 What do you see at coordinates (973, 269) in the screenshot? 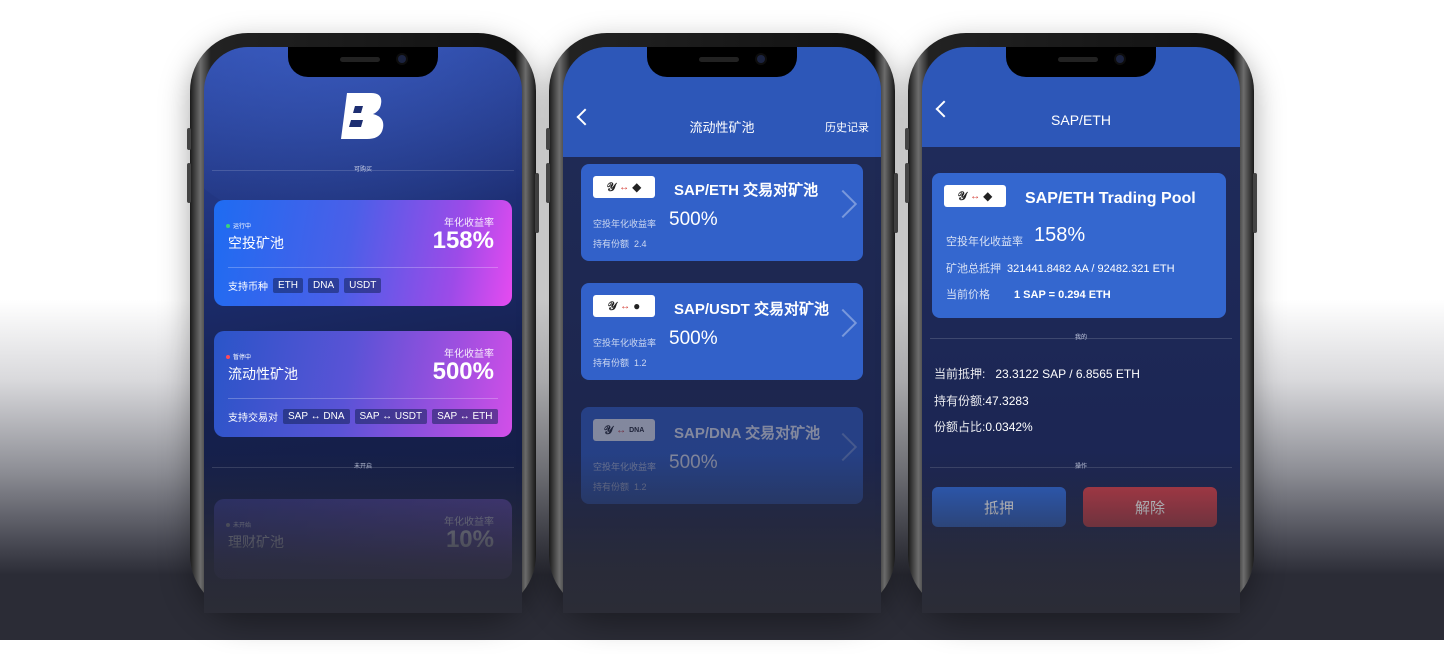
I see `total-stake-label: 矿池总抵押` at bounding box center [973, 269].